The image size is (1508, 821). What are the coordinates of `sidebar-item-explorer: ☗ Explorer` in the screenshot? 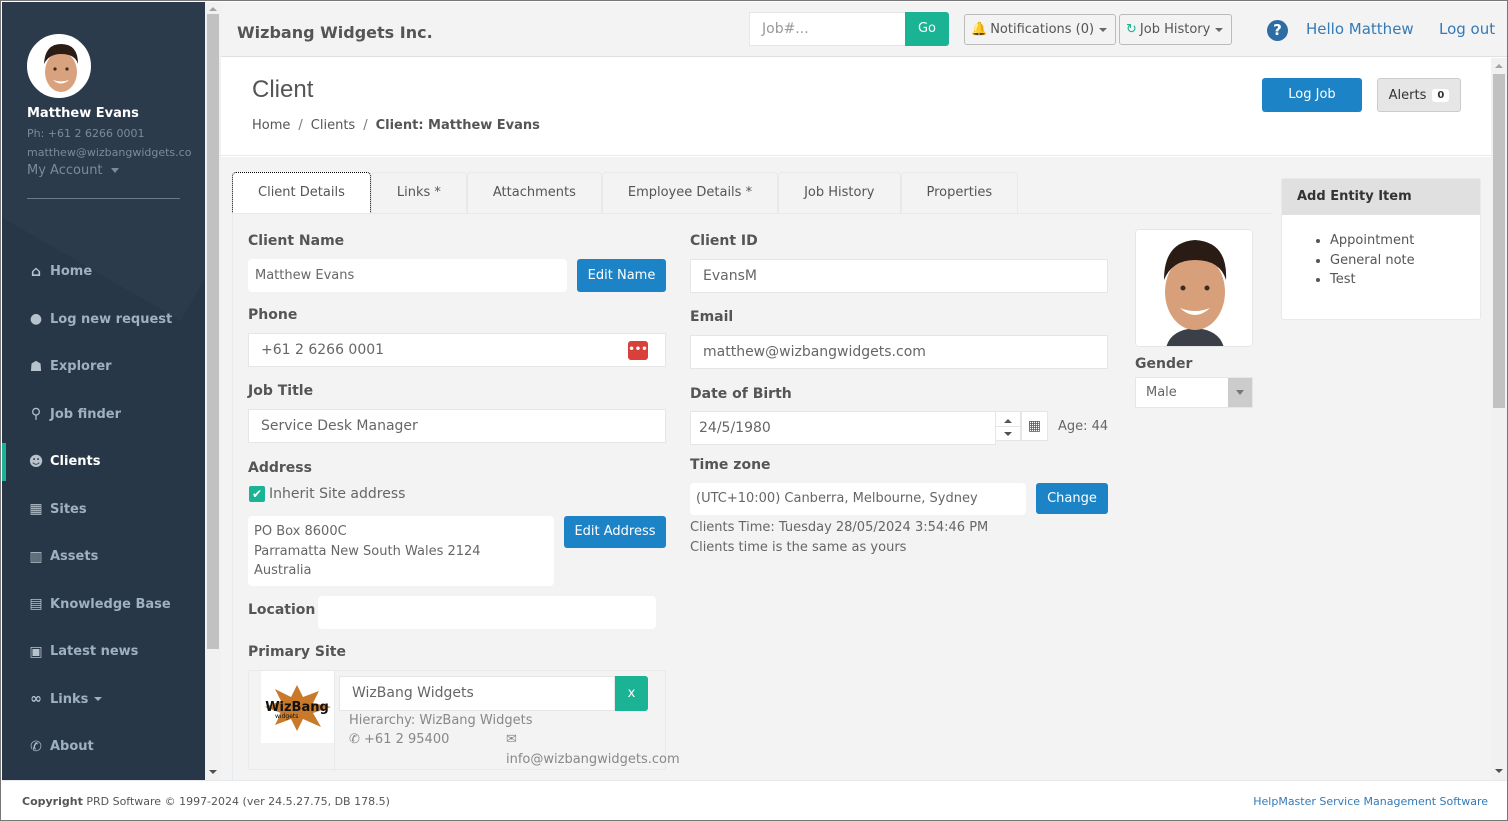 It's located at (103, 367).